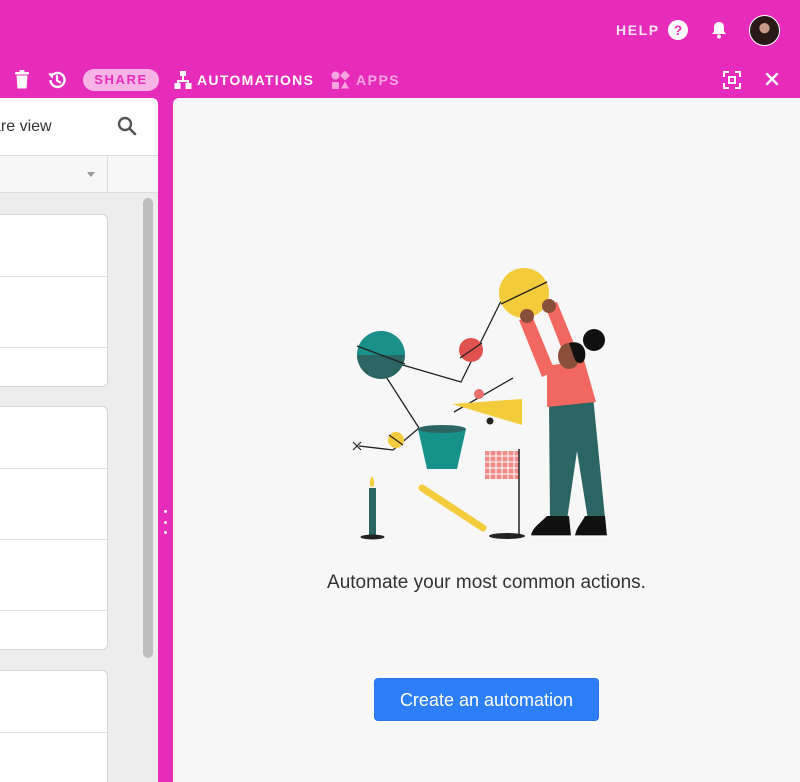  I want to click on apps-tab-label: APPS, so click(378, 80).